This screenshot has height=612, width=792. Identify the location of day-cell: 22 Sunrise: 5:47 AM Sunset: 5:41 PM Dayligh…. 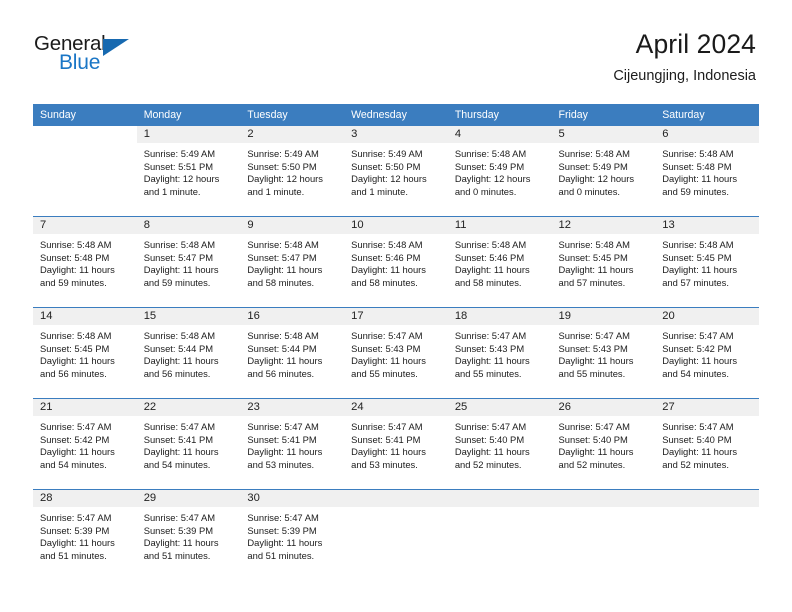
(188, 444).